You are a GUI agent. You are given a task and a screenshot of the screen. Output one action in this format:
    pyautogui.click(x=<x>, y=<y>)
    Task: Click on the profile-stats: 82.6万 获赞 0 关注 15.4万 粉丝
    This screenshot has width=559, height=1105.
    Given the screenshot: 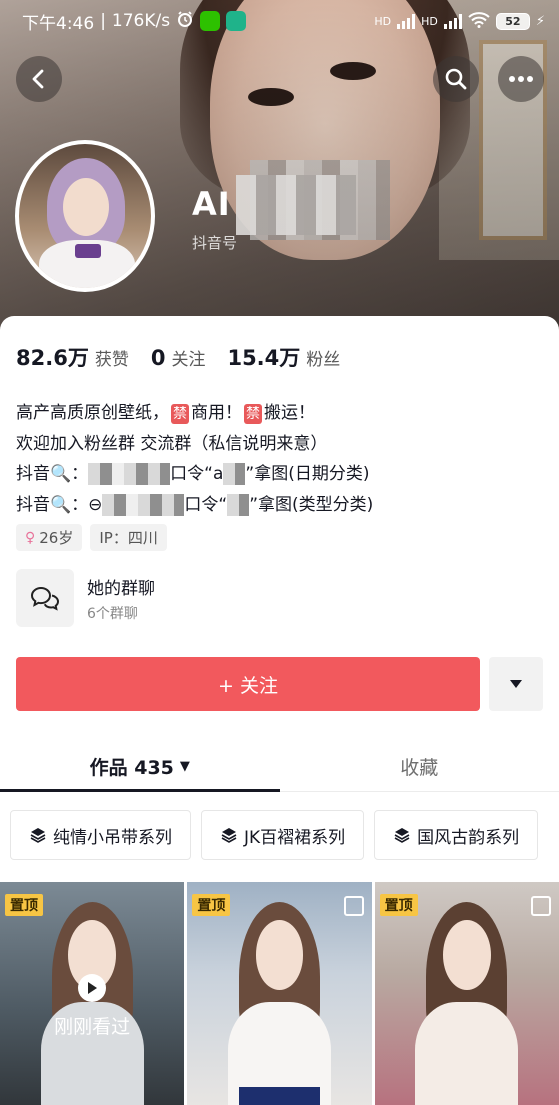 What is the action you would take?
    pyautogui.click(x=178, y=357)
    